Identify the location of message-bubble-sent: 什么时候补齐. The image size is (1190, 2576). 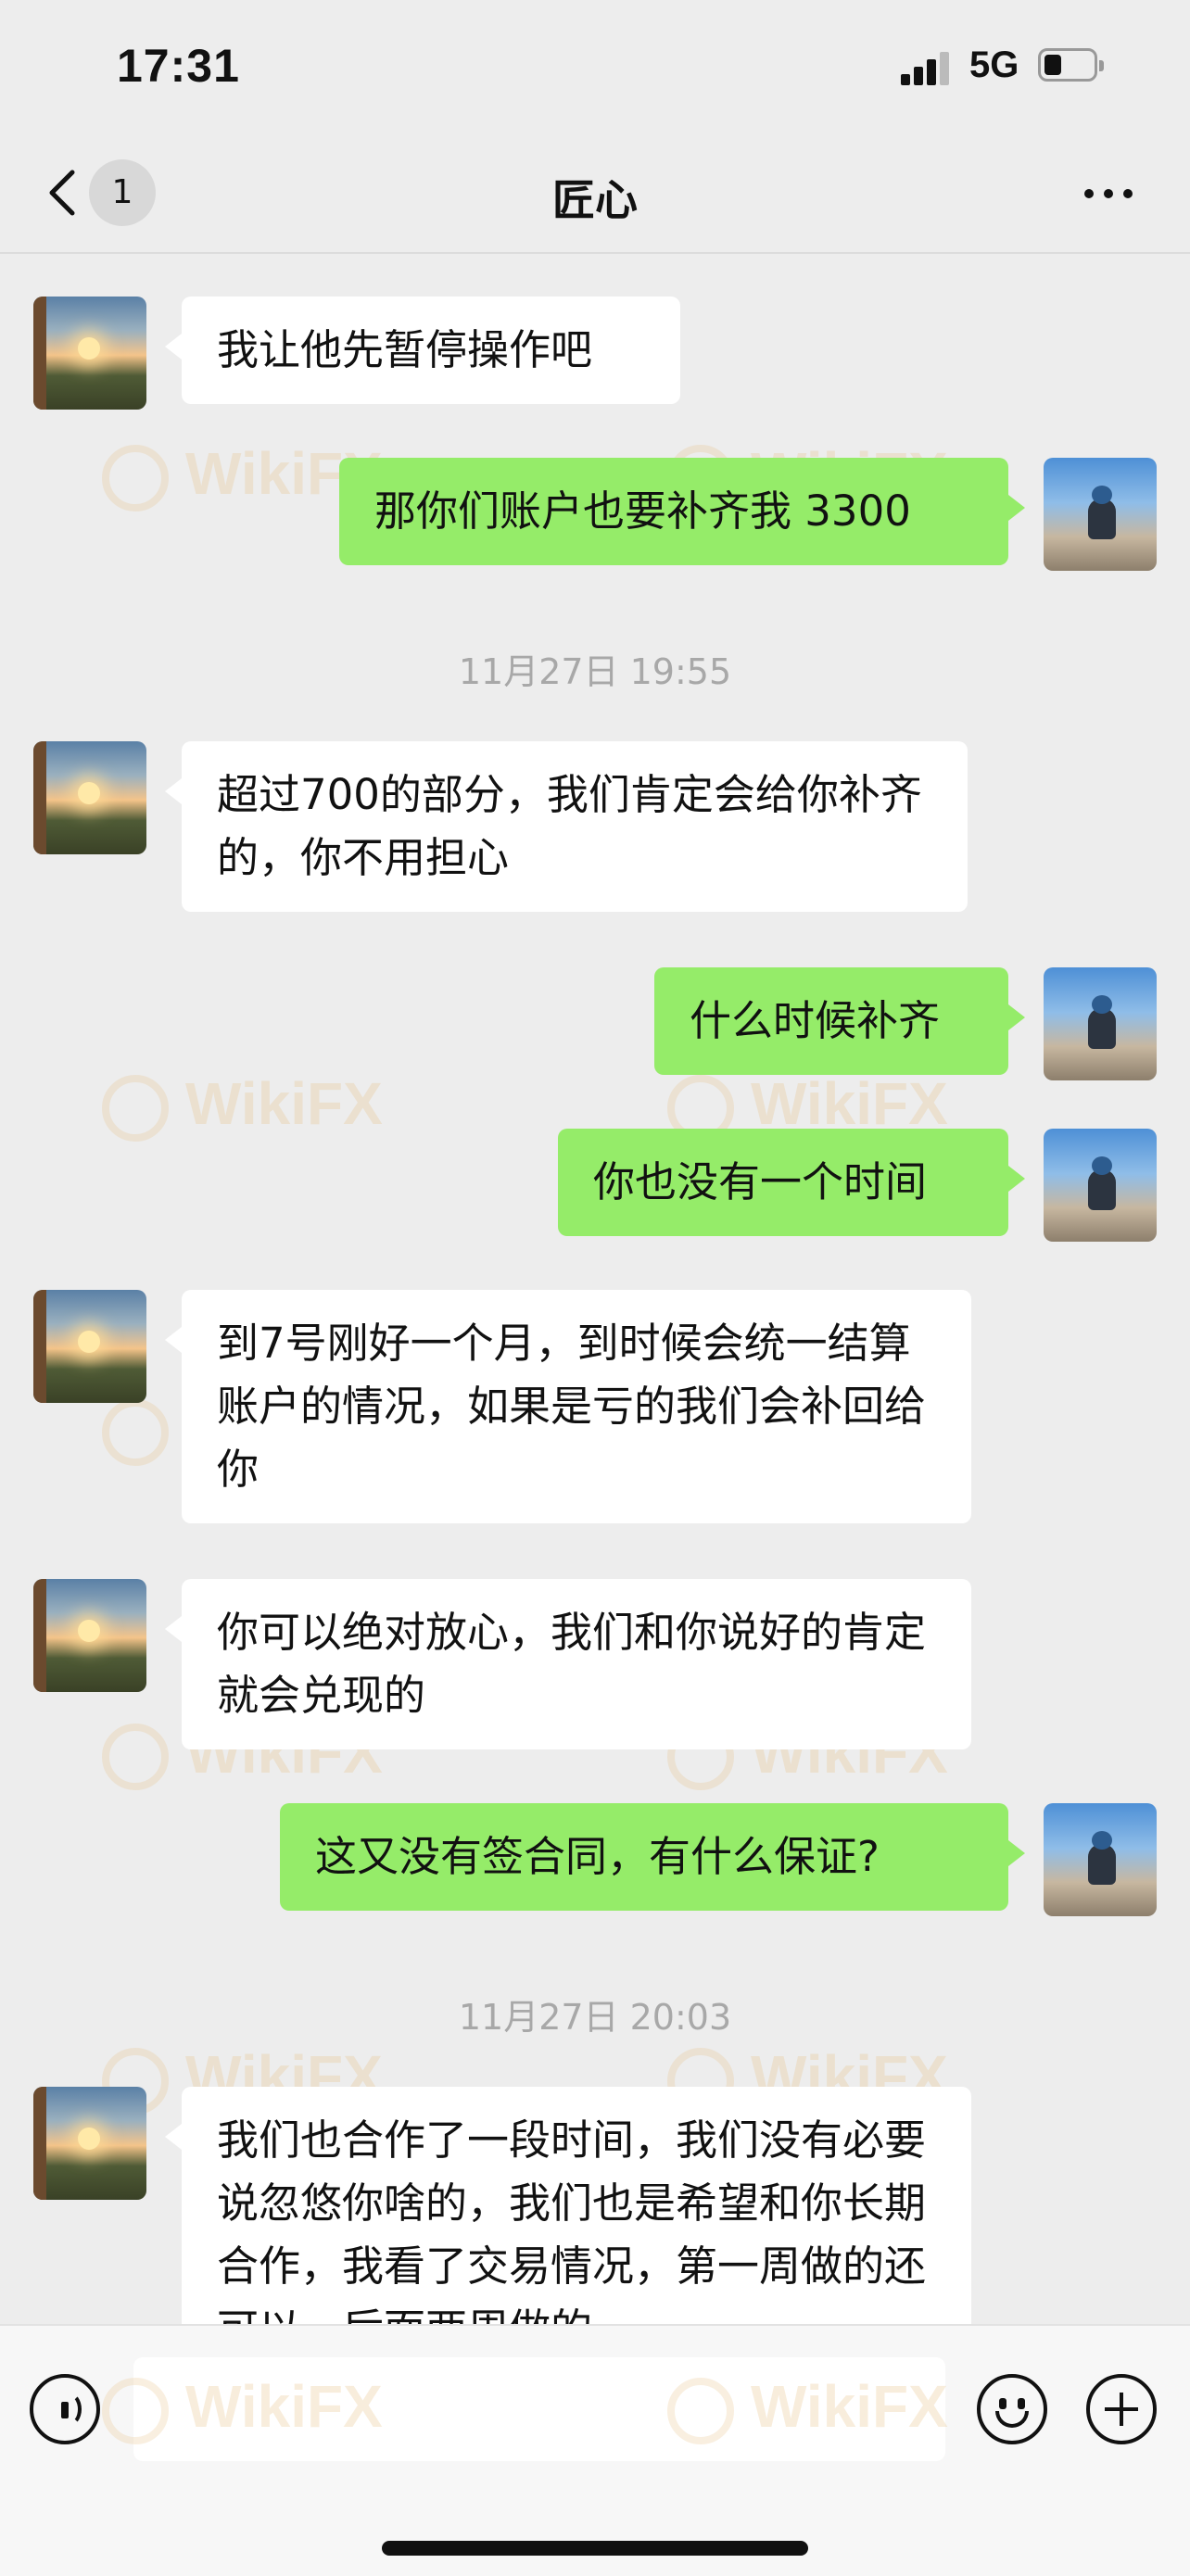
(839, 1021).